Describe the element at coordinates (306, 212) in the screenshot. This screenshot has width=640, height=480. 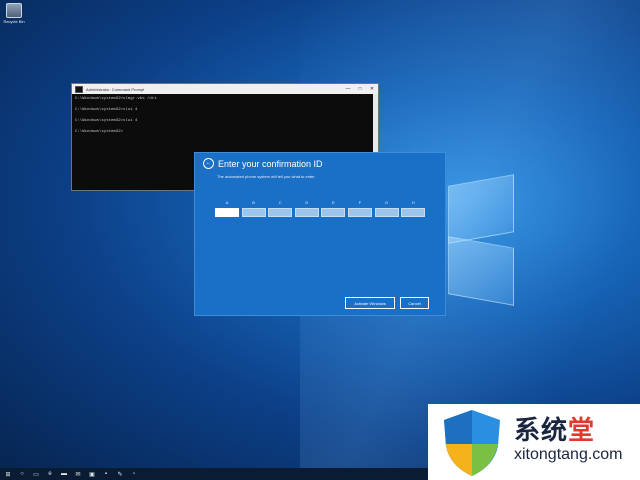
I see `confirmation-field-d` at that location.